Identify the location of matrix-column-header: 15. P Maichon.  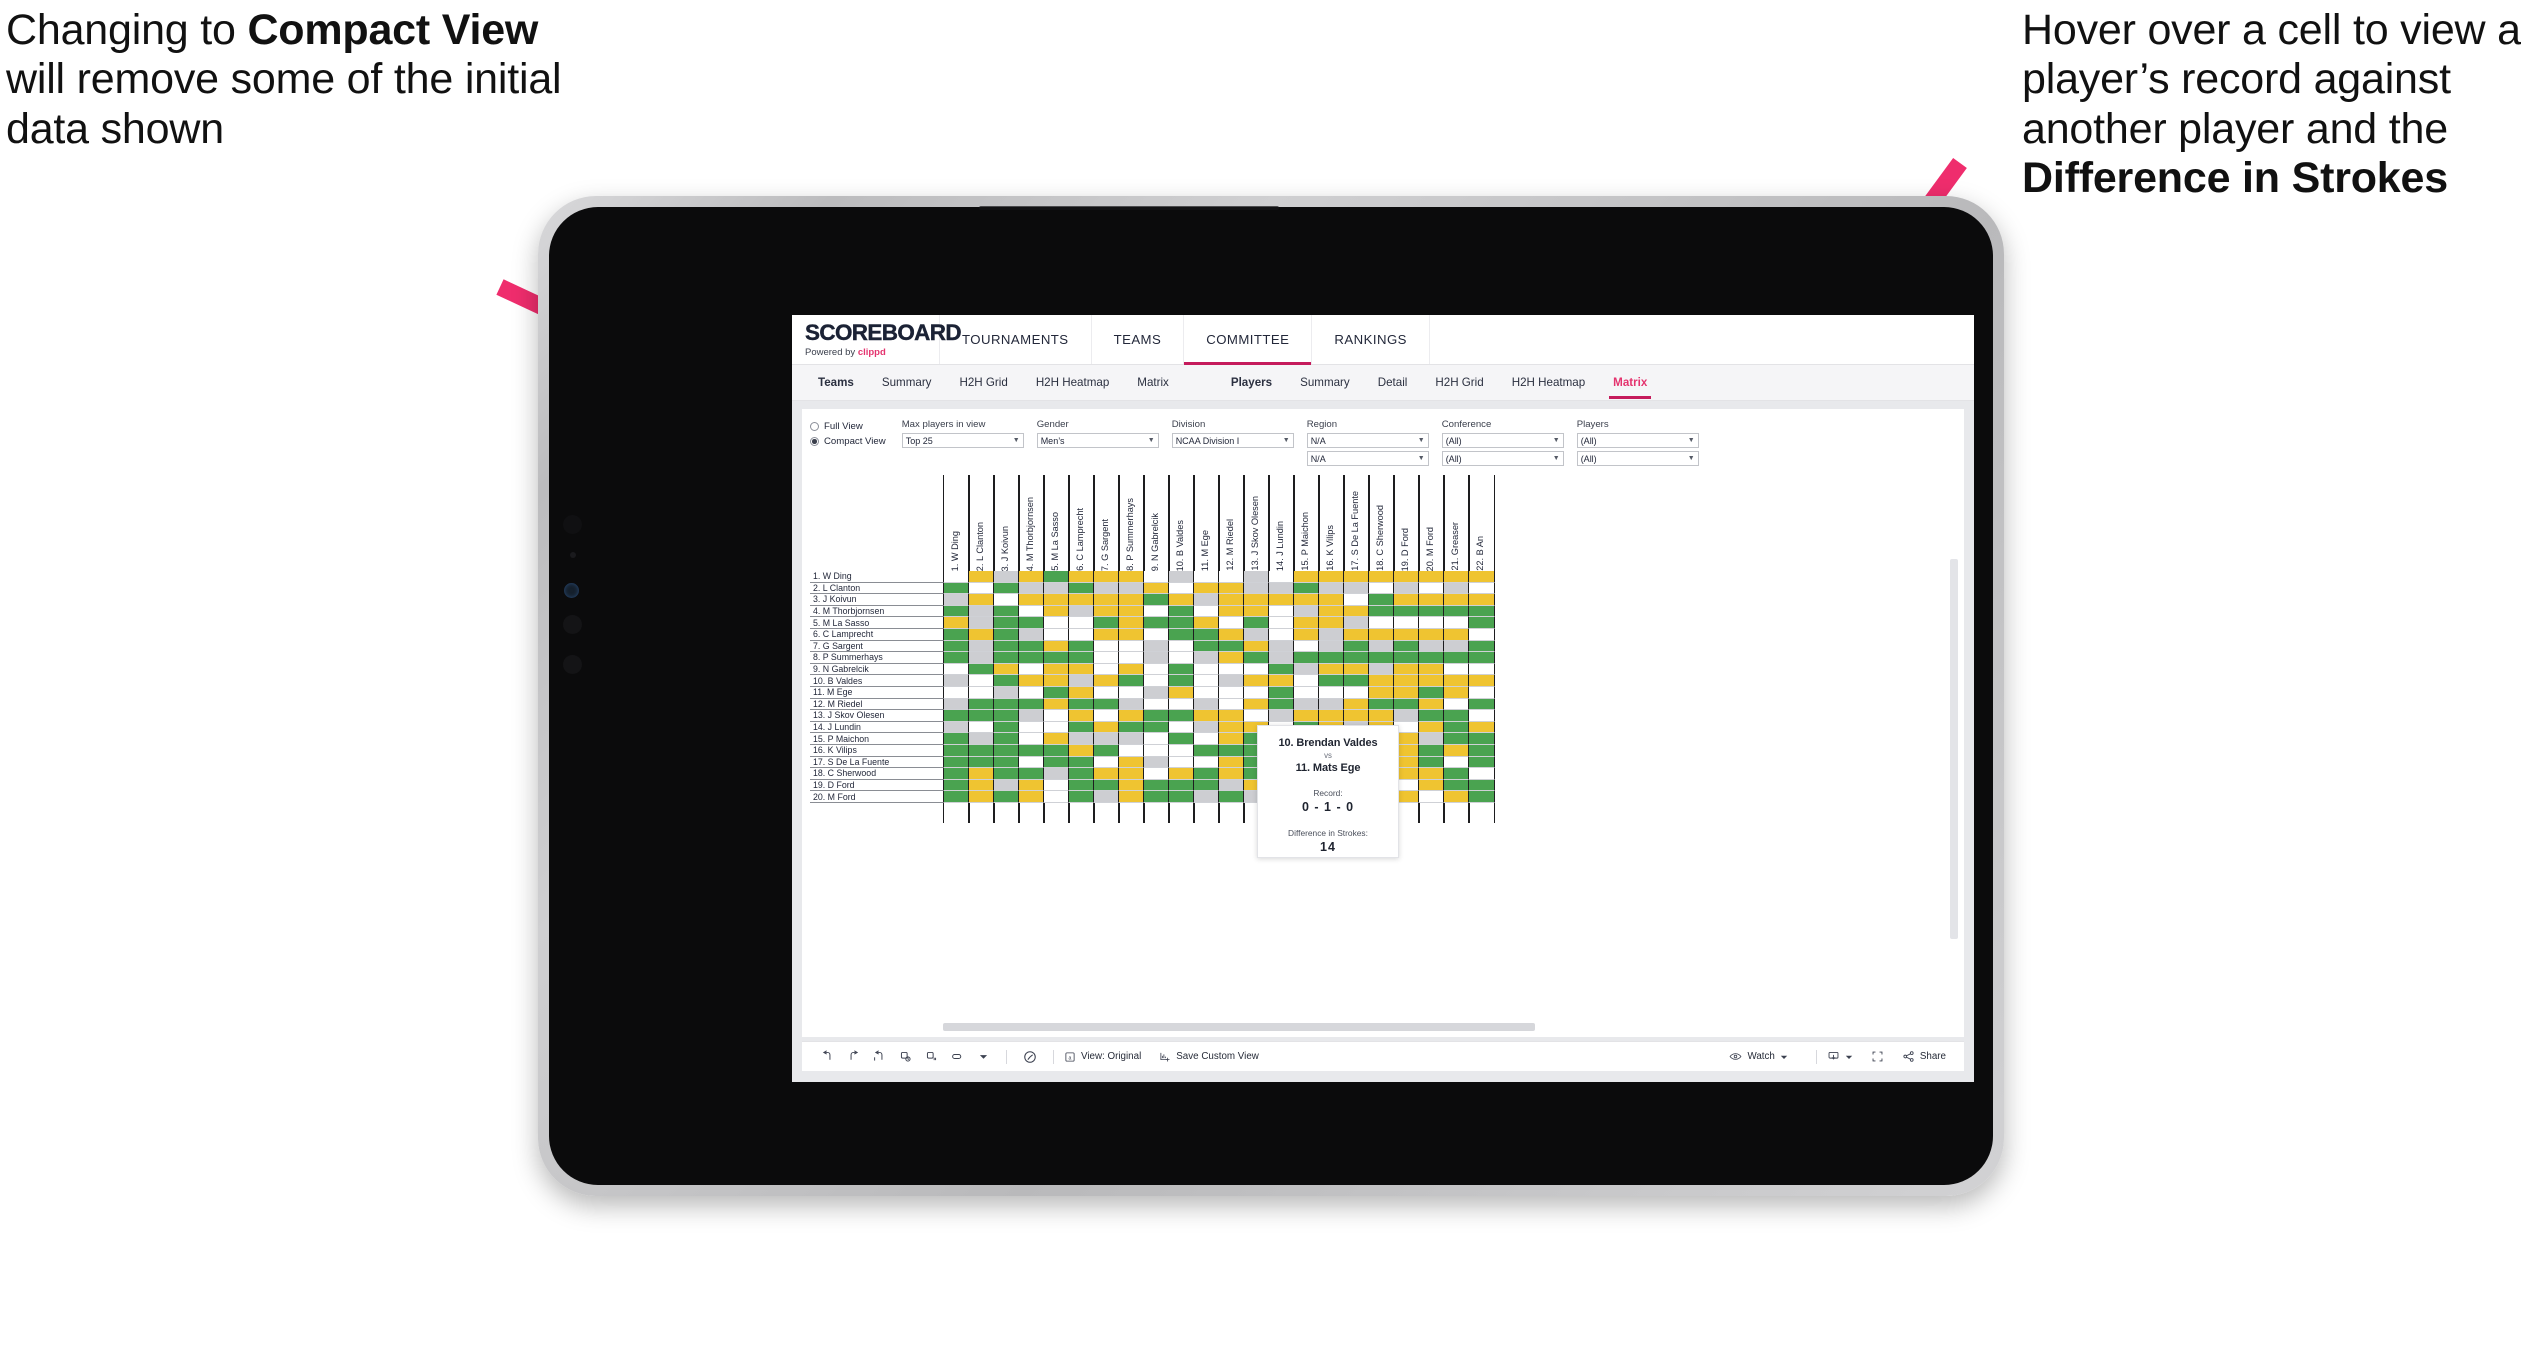
(1306, 523).